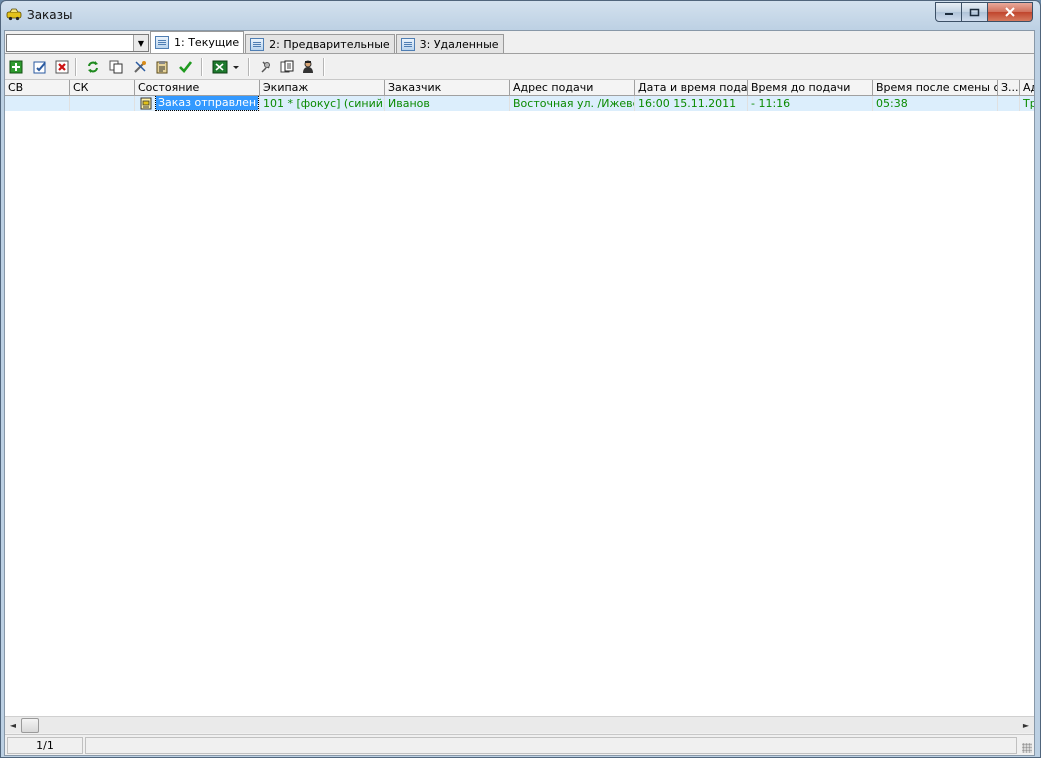 This screenshot has height=758, width=1041. I want to click on tools-icon, so click(140, 67).